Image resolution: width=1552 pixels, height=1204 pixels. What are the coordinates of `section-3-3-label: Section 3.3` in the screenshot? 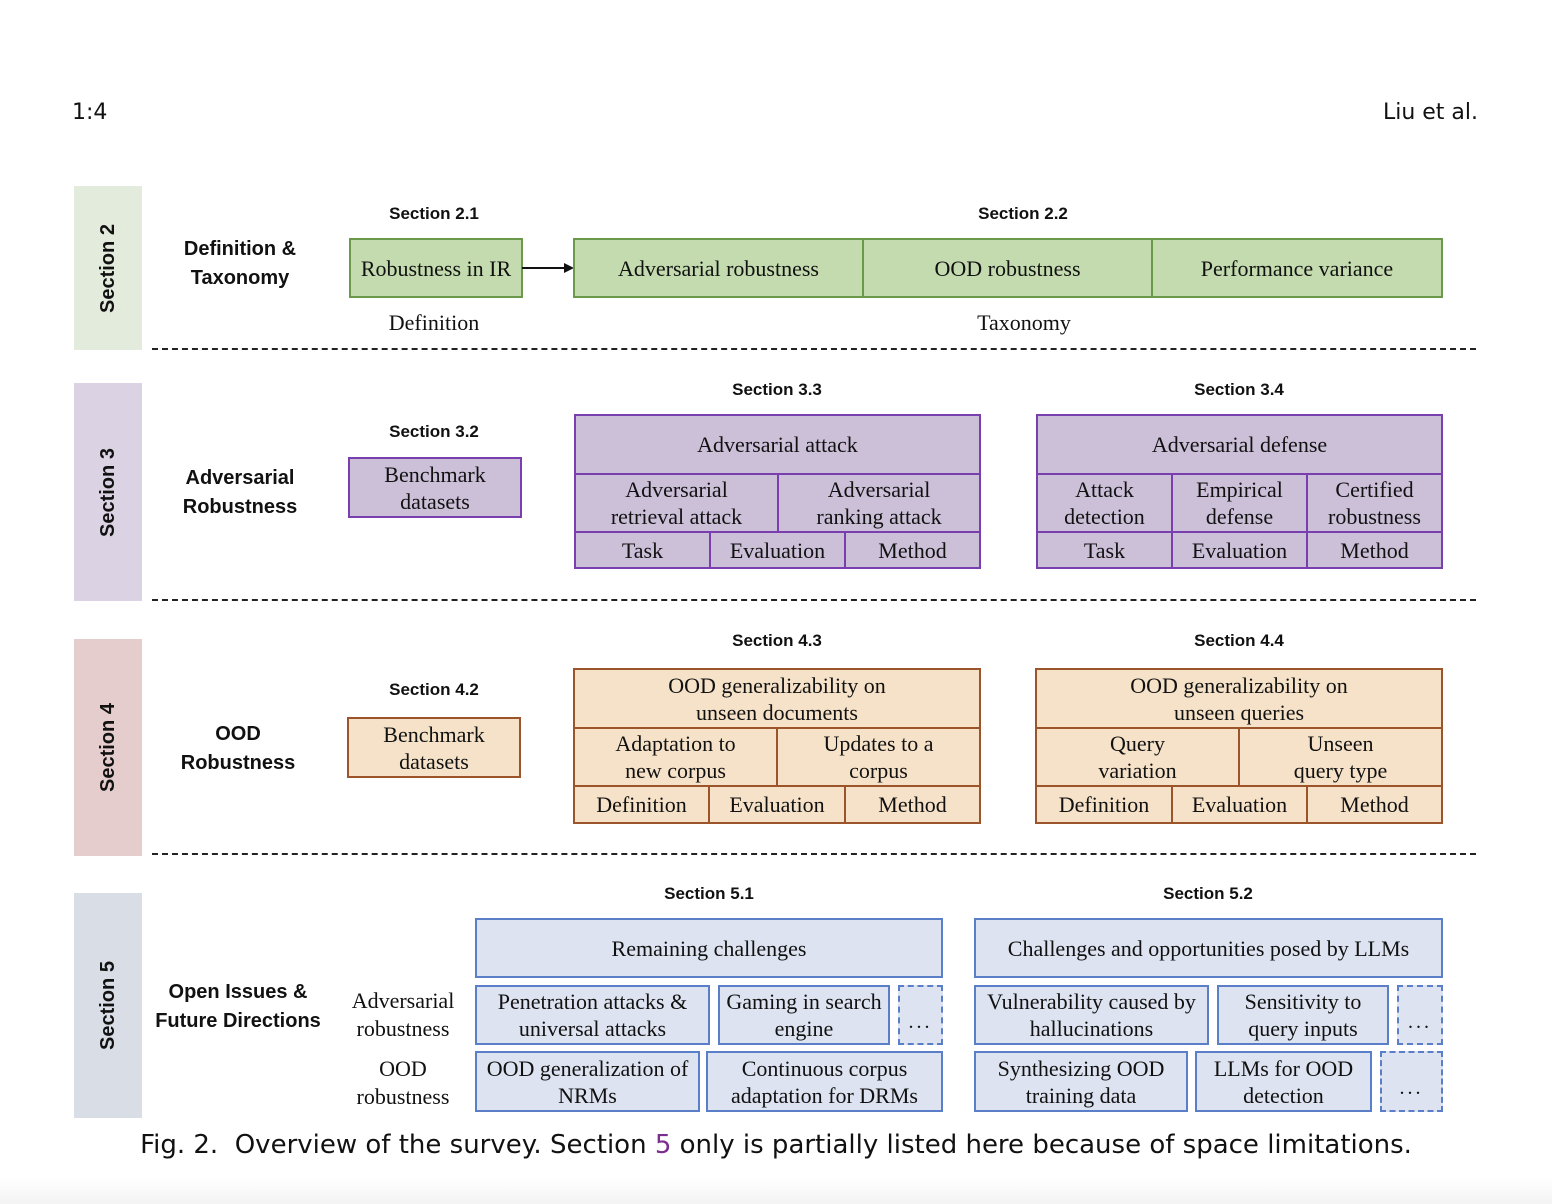 It's located at (777, 389).